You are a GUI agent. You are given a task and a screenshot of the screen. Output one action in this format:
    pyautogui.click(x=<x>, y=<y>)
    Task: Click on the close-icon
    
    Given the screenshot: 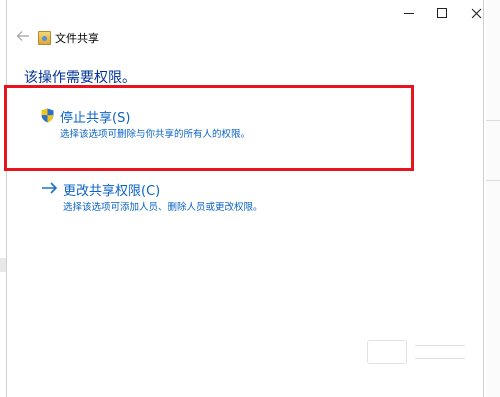 What is the action you would take?
    pyautogui.click(x=476, y=13)
    